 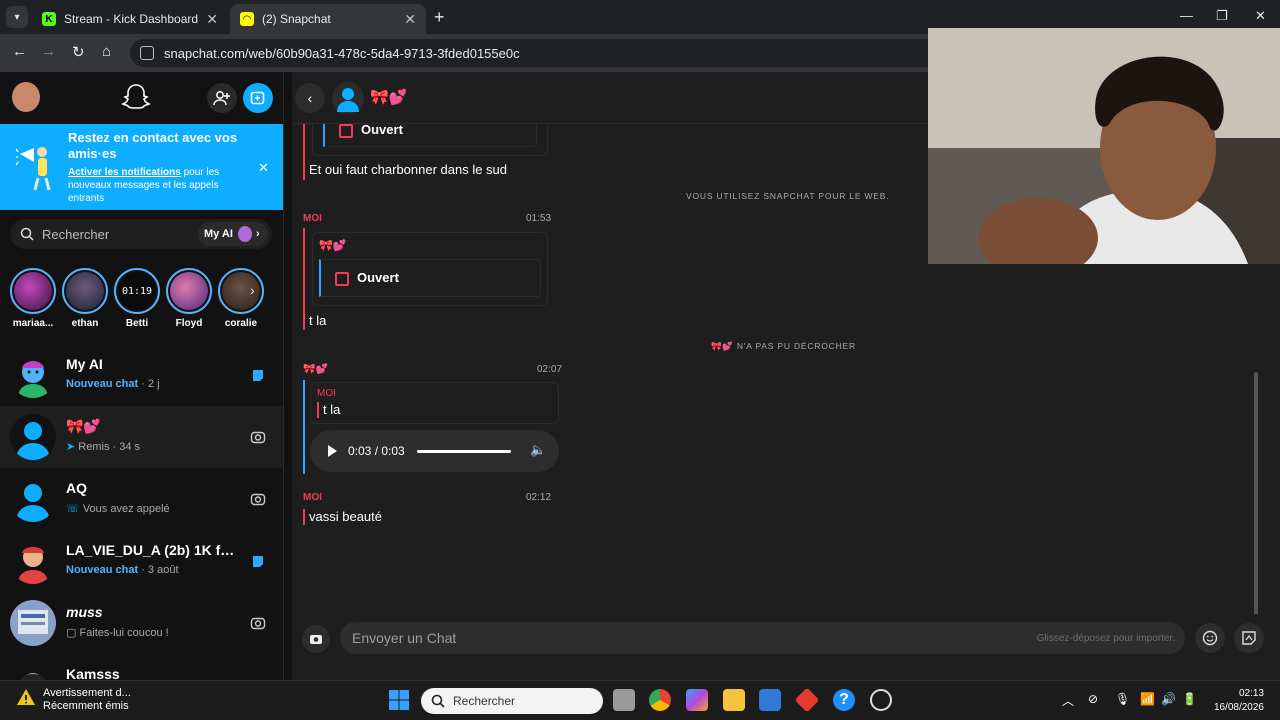 I want to click on story-item: ethan, so click(x=85, y=298).